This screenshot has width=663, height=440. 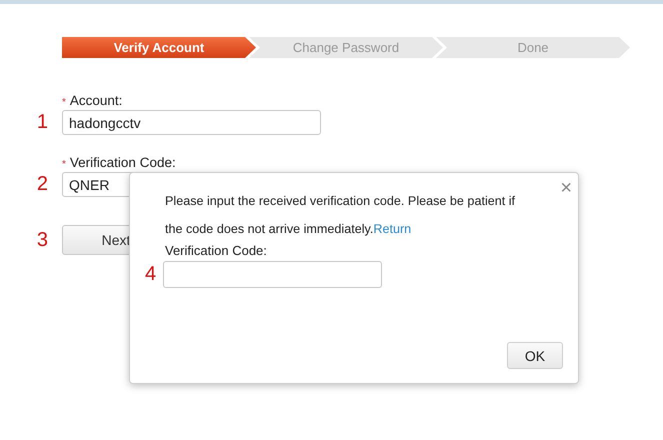 I want to click on step-number: 2, so click(x=42, y=184).